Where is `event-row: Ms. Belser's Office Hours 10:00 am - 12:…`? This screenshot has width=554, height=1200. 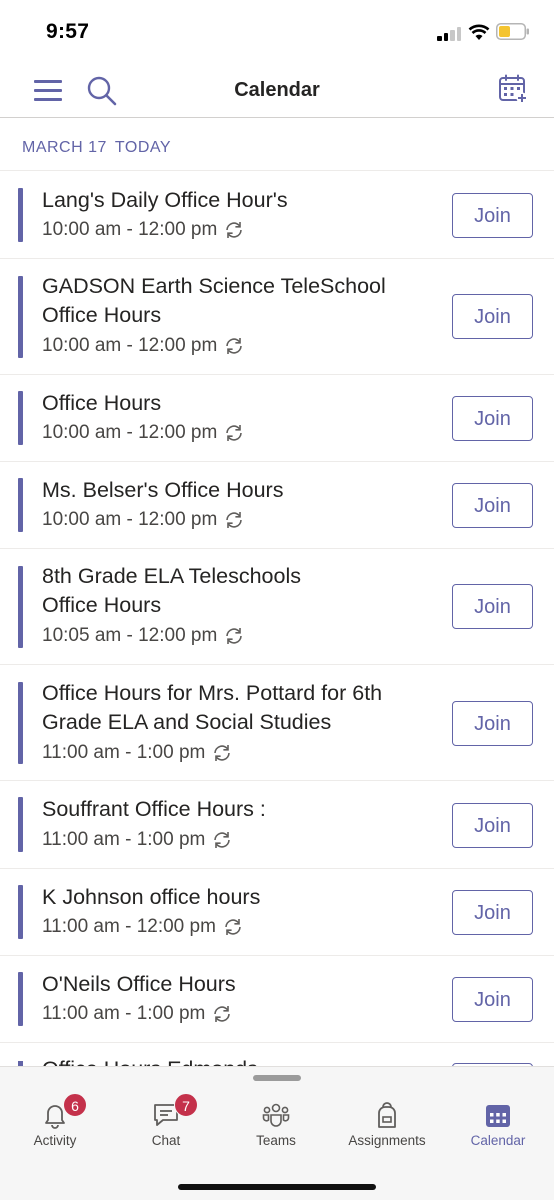
event-row: Ms. Belser's Office Hours 10:00 am - 12:… is located at coordinates (277, 505).